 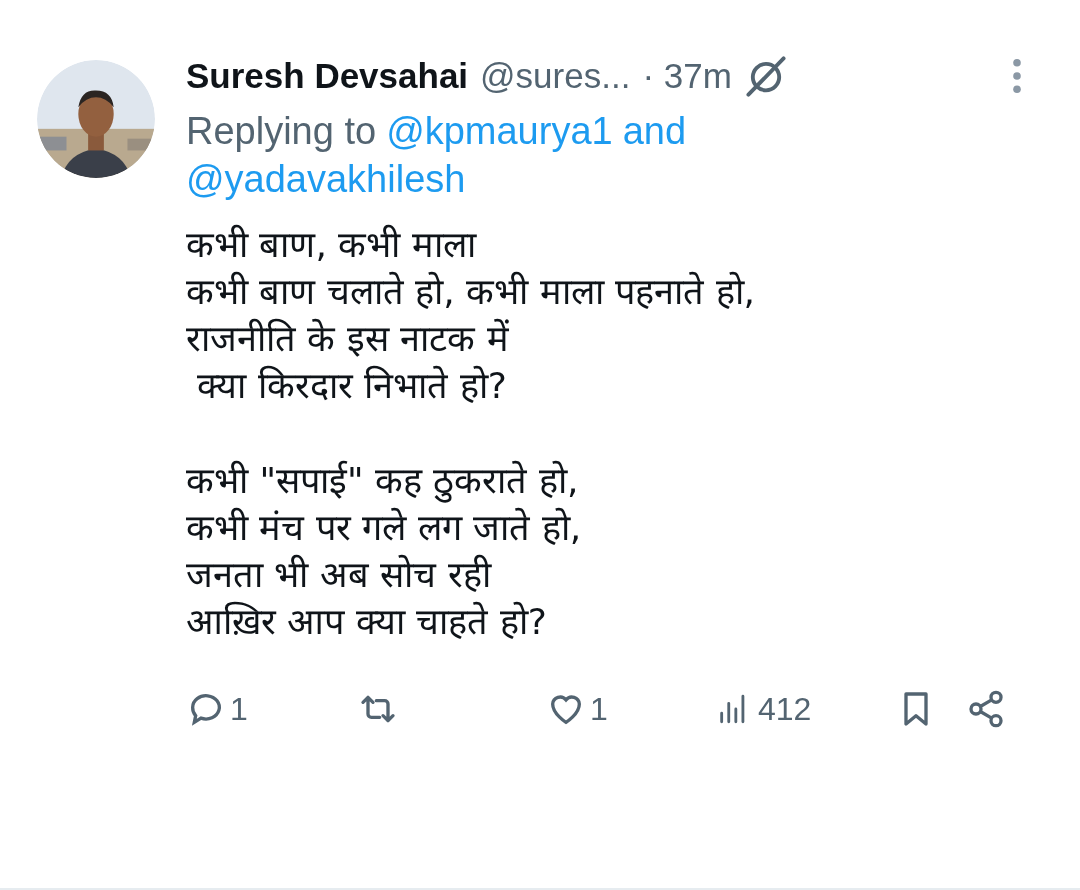 I want to click on reply-button: 1, so click(x=271, y=708).